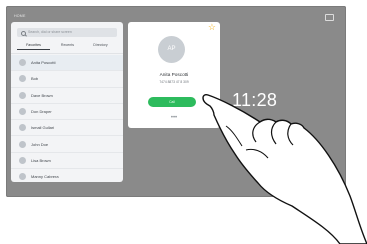 The height and width of the screenshot is (244, 367). I want to click on chat-icon, so click(329, 17).